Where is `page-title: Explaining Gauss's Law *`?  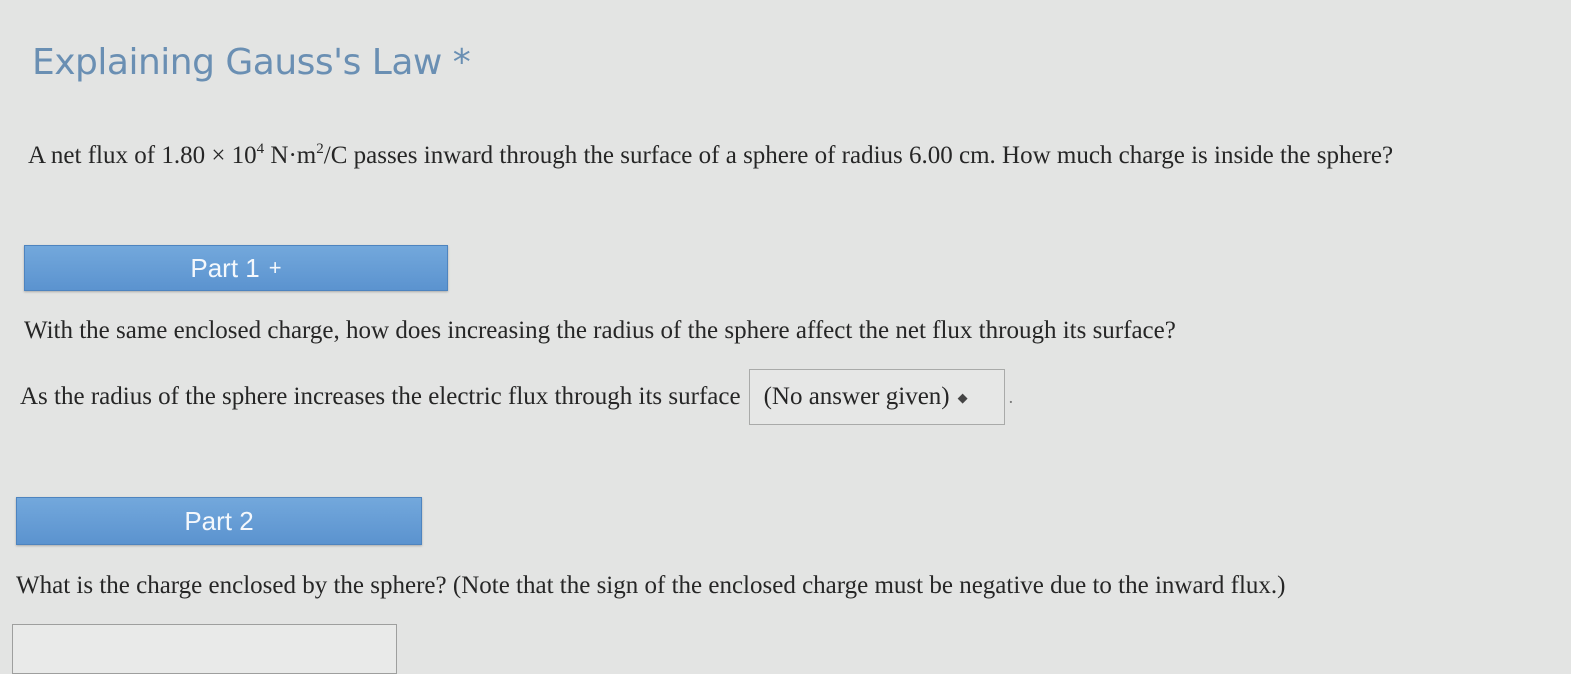 page-title: Explaining Gauss's Law * is located at coordinates (251, 62).